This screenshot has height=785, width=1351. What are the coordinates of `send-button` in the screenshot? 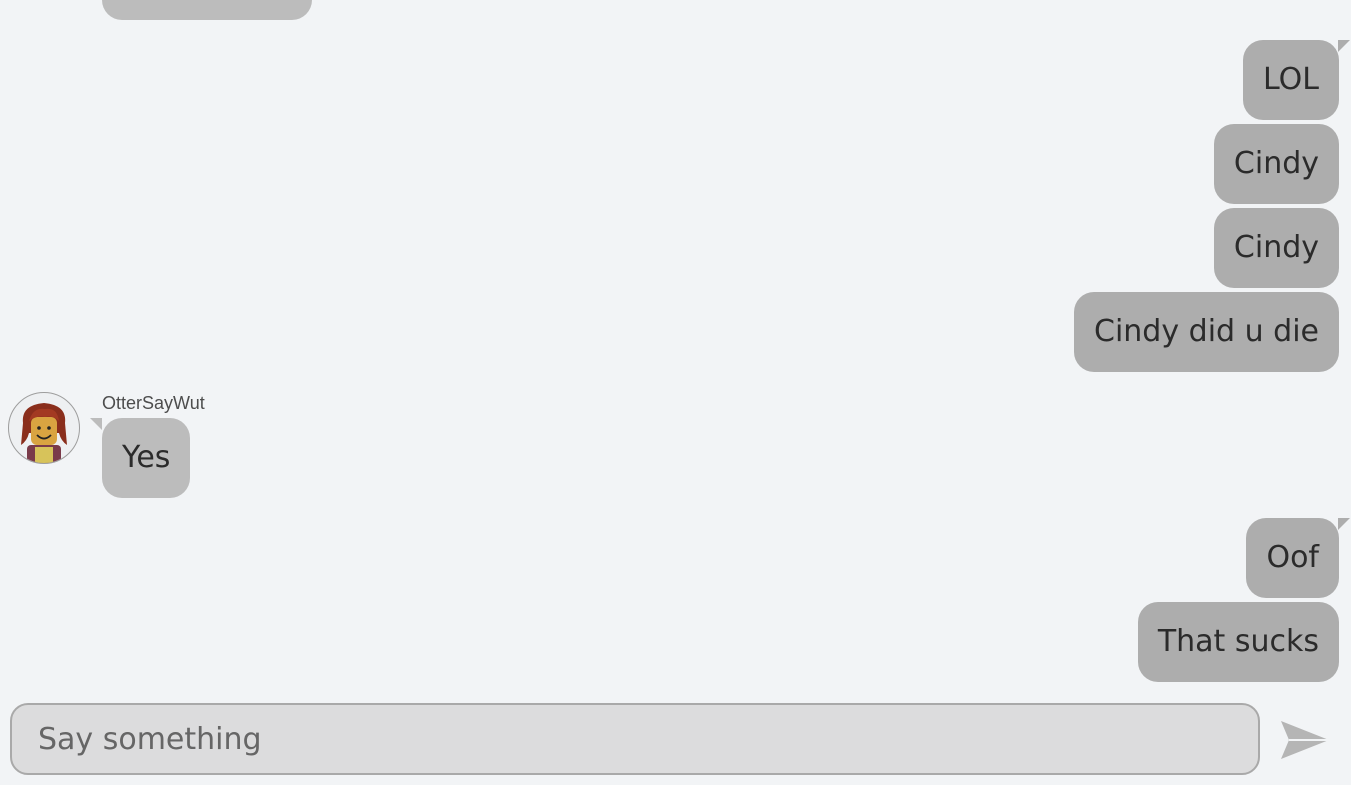 It's located at (1305, 740).